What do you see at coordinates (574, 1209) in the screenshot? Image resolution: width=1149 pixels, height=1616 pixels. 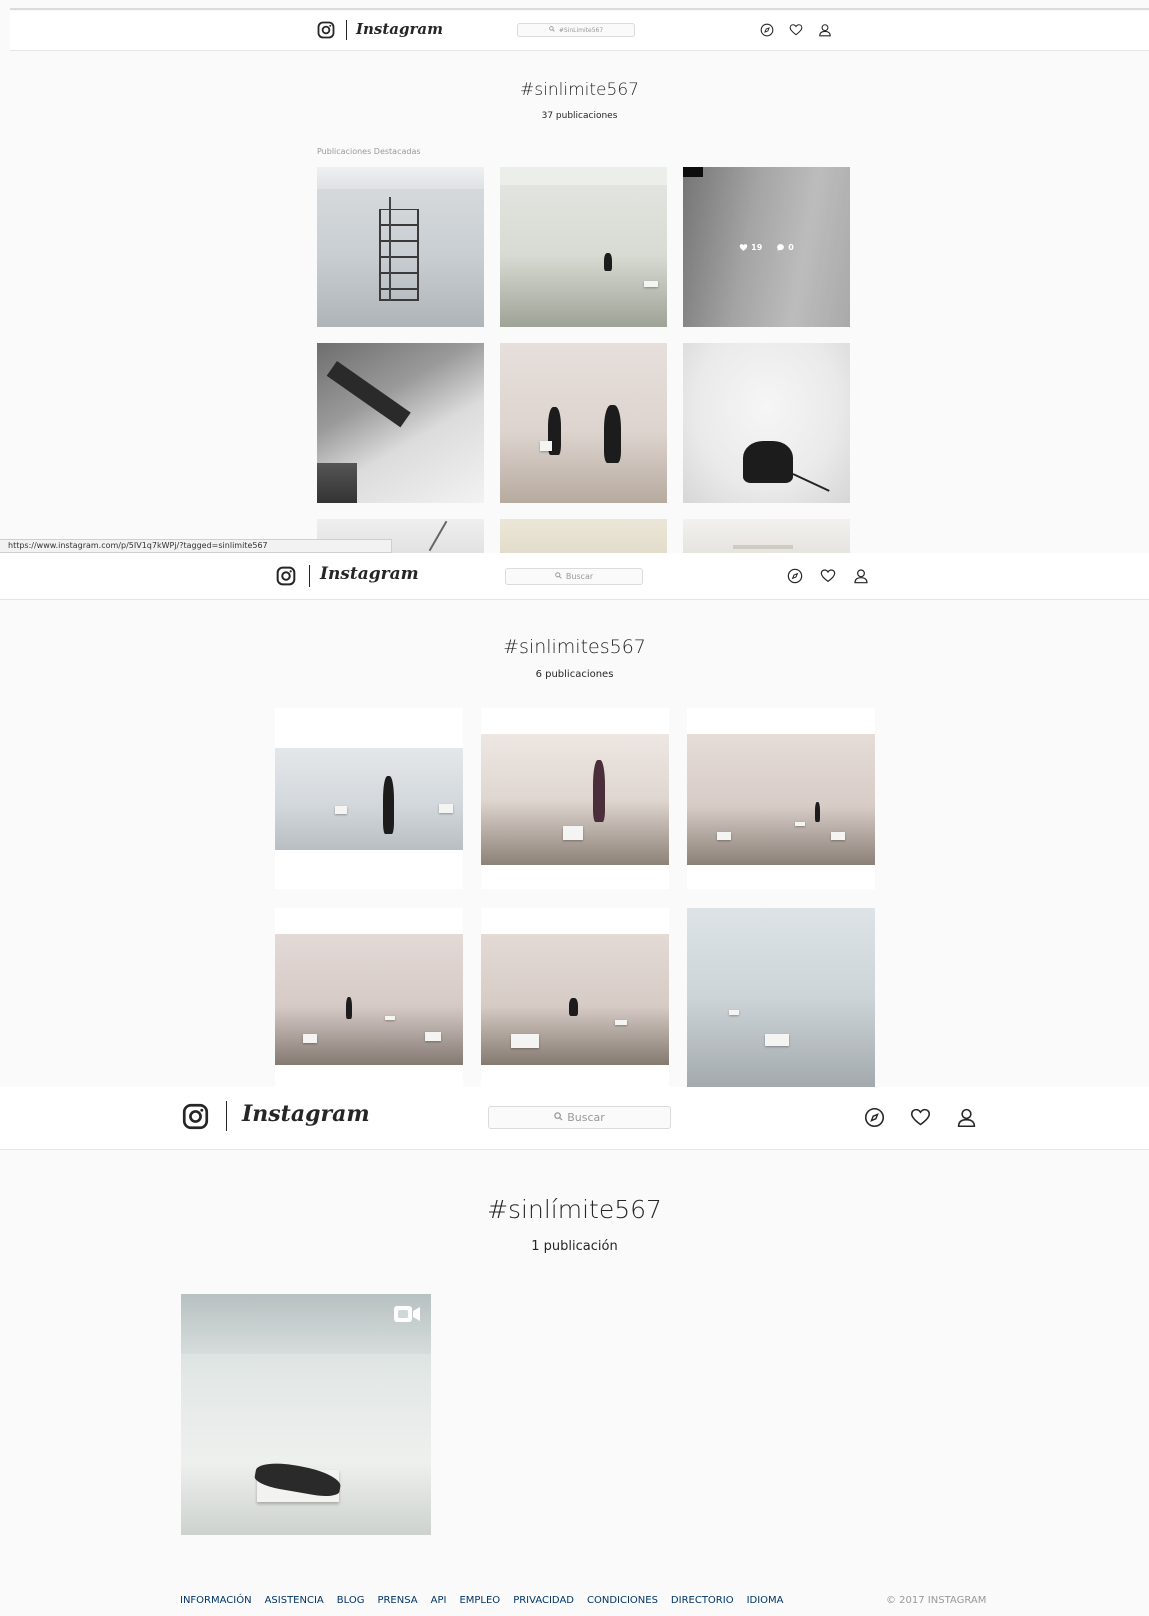 I see `hashtag-title: #sinlímite567` at bounding box center [574, 1209].